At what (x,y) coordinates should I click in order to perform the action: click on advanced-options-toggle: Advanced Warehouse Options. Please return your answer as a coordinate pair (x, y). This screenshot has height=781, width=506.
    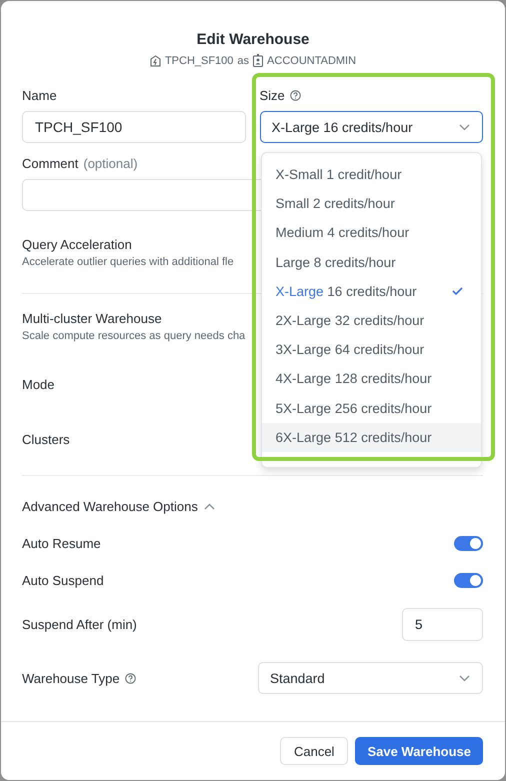
    Looking at the image, I should click on (118, 506).